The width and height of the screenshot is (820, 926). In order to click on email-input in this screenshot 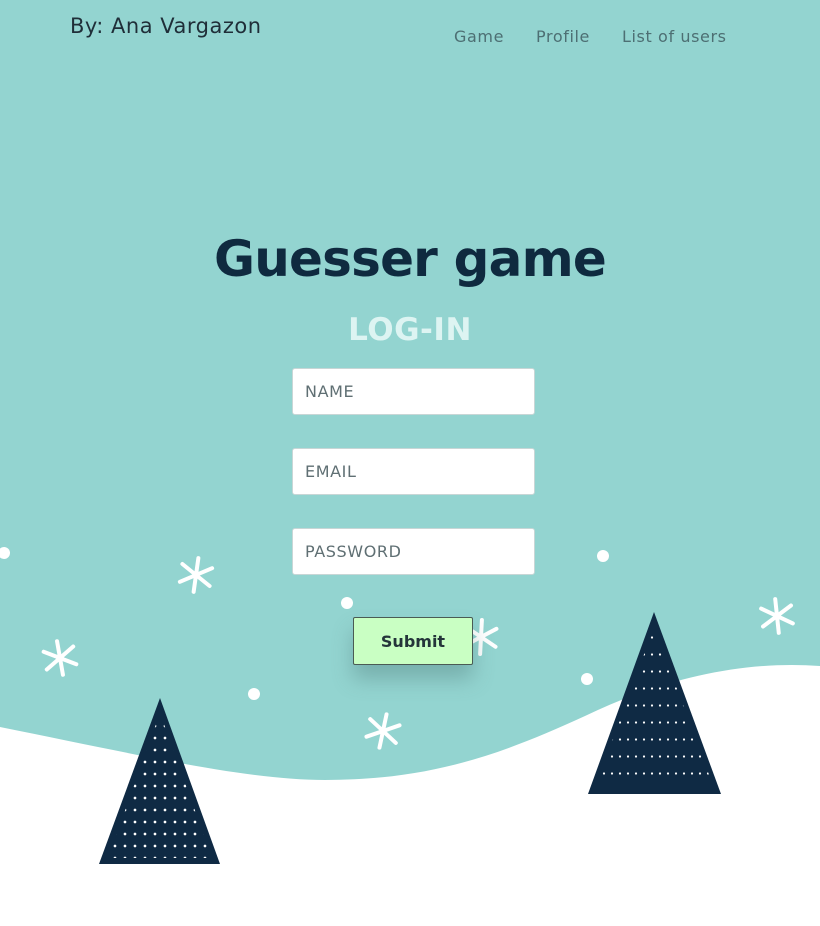, I will do `click(413, 471)`.